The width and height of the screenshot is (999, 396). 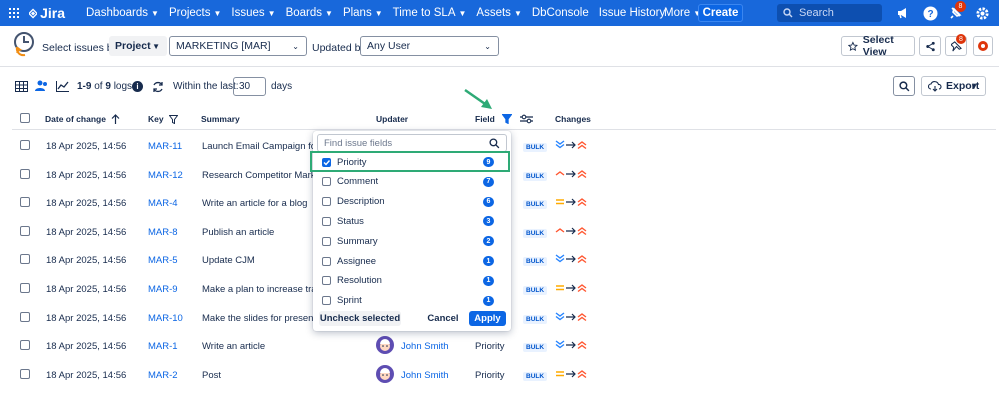 I want to click on filter-active-icon, so click(x=506, y=119).